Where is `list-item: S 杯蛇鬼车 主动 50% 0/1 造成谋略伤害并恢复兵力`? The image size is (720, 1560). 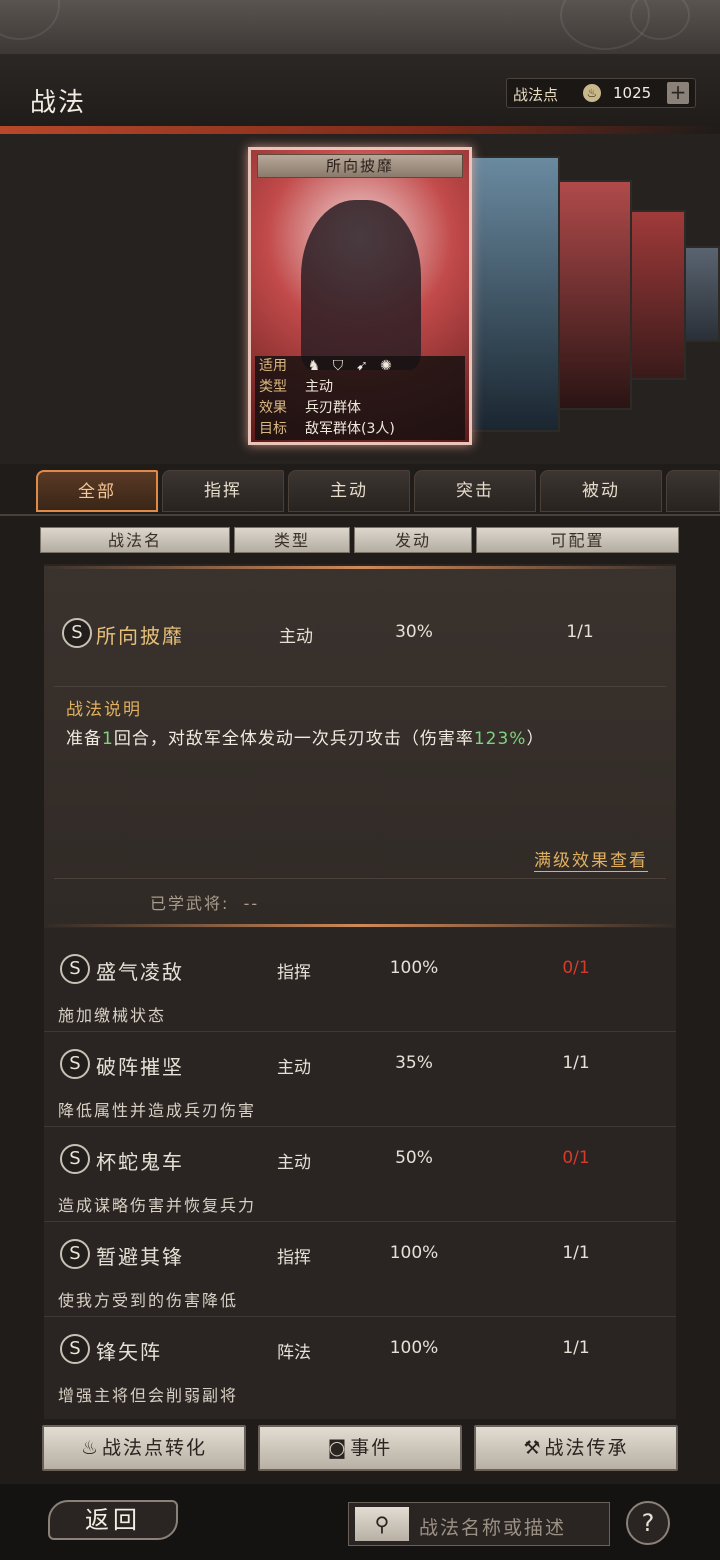 list-item: S 杯蛇鬼车 主动 50% 0/1 造成谋略伤害并恢复兵力 is located at coordinates (360, 1176).